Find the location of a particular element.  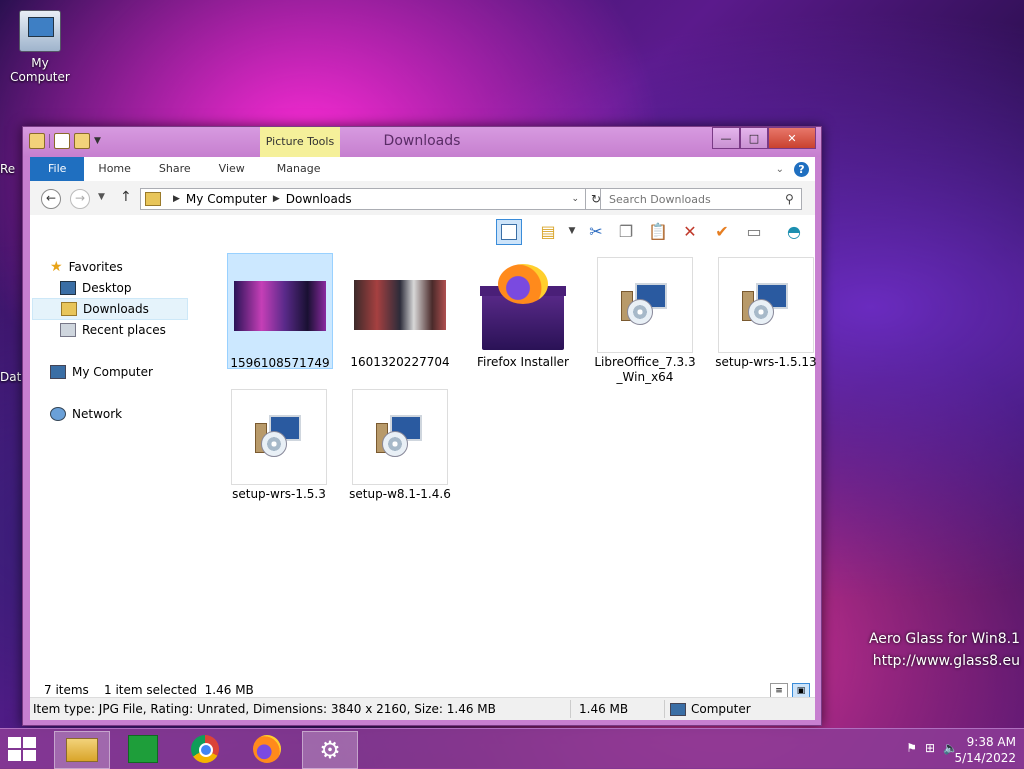

nav-downloads: Downloads is located at coordinates (110, 309).